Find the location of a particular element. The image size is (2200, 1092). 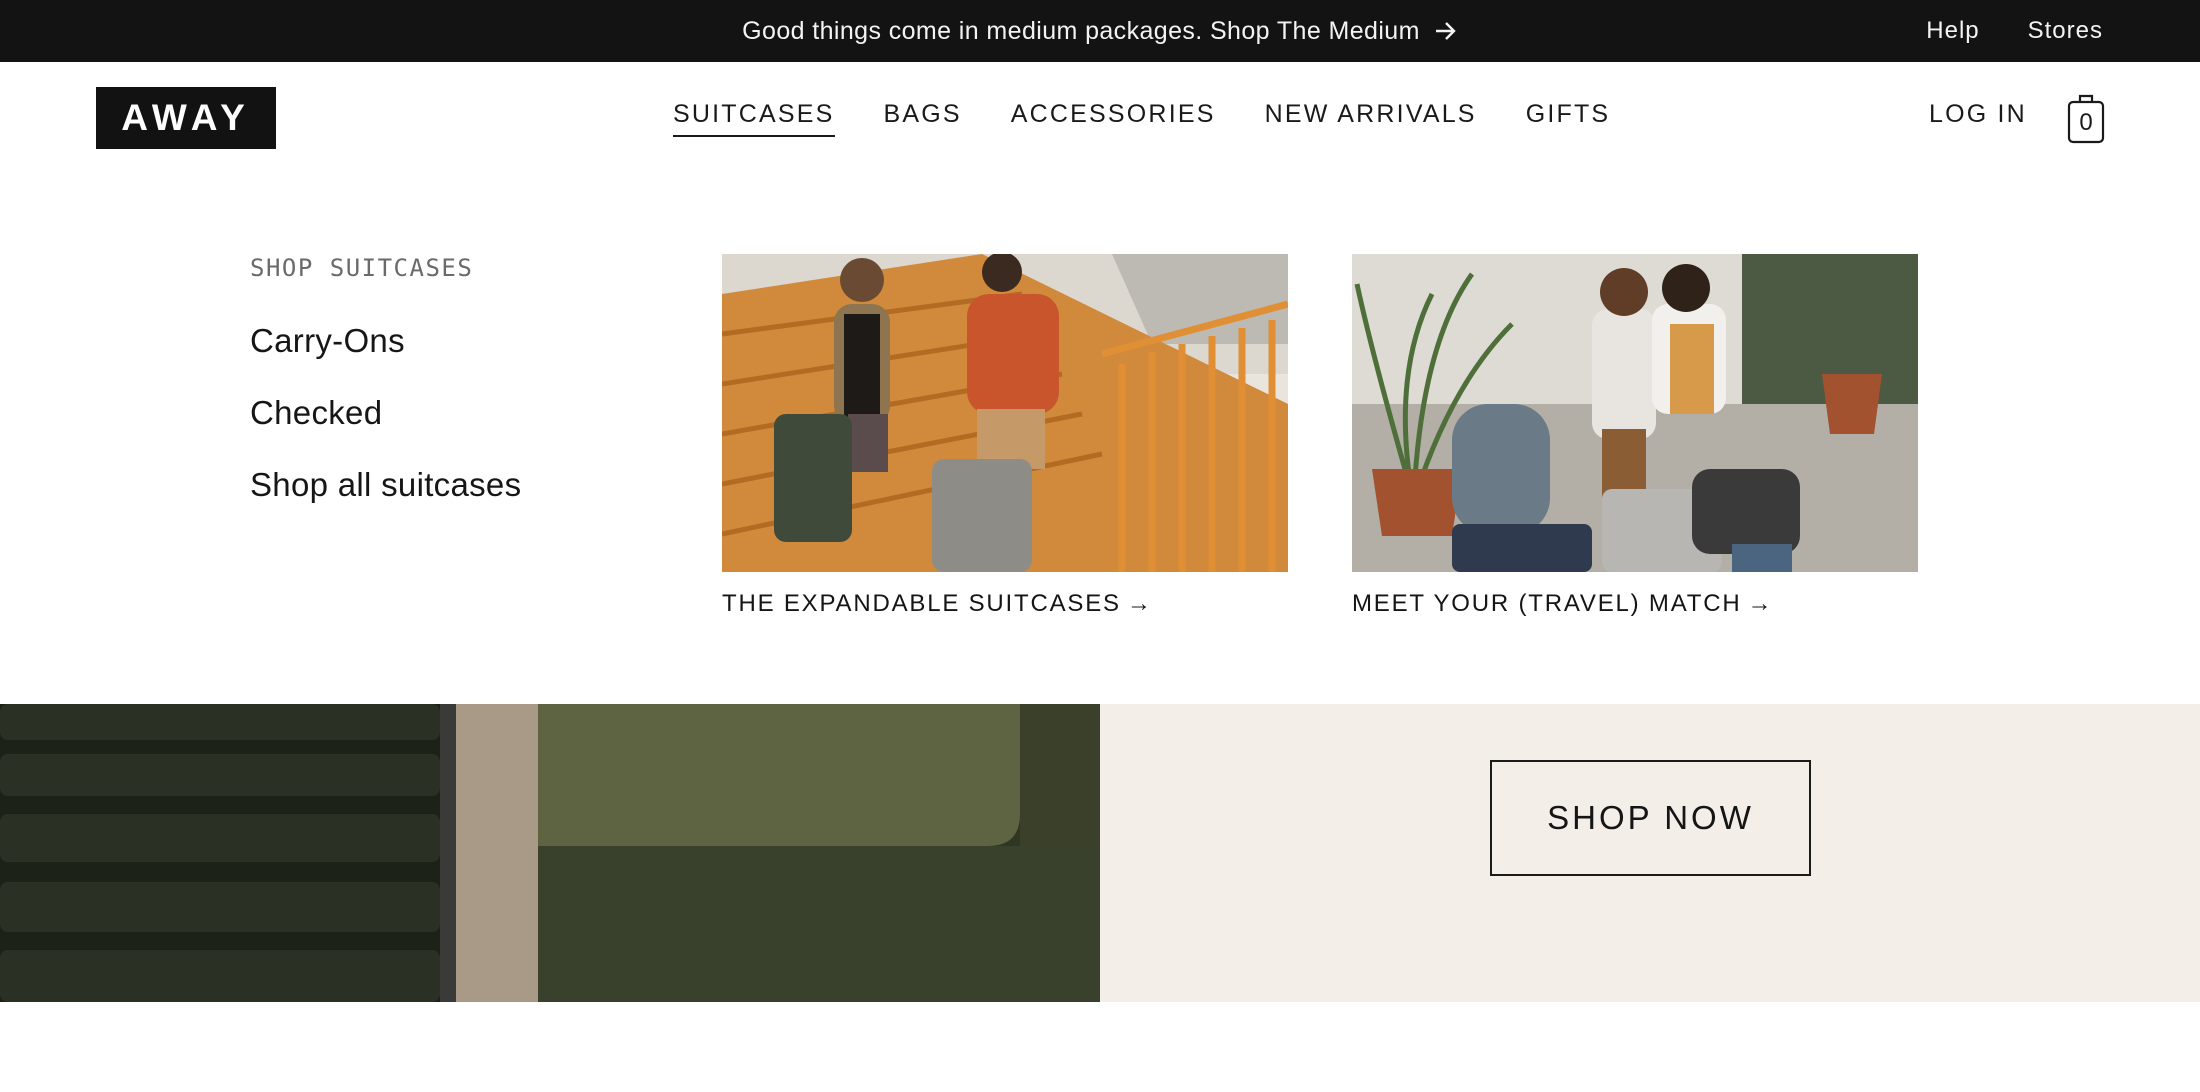

menu-link-shop-all: Shop all suitcases is located at coordinates (385, 485).